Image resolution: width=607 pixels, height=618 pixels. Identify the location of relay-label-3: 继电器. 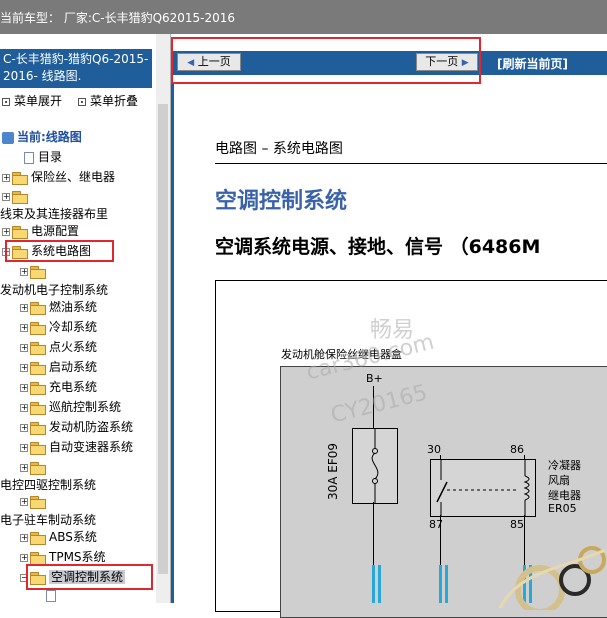
(564, 495).